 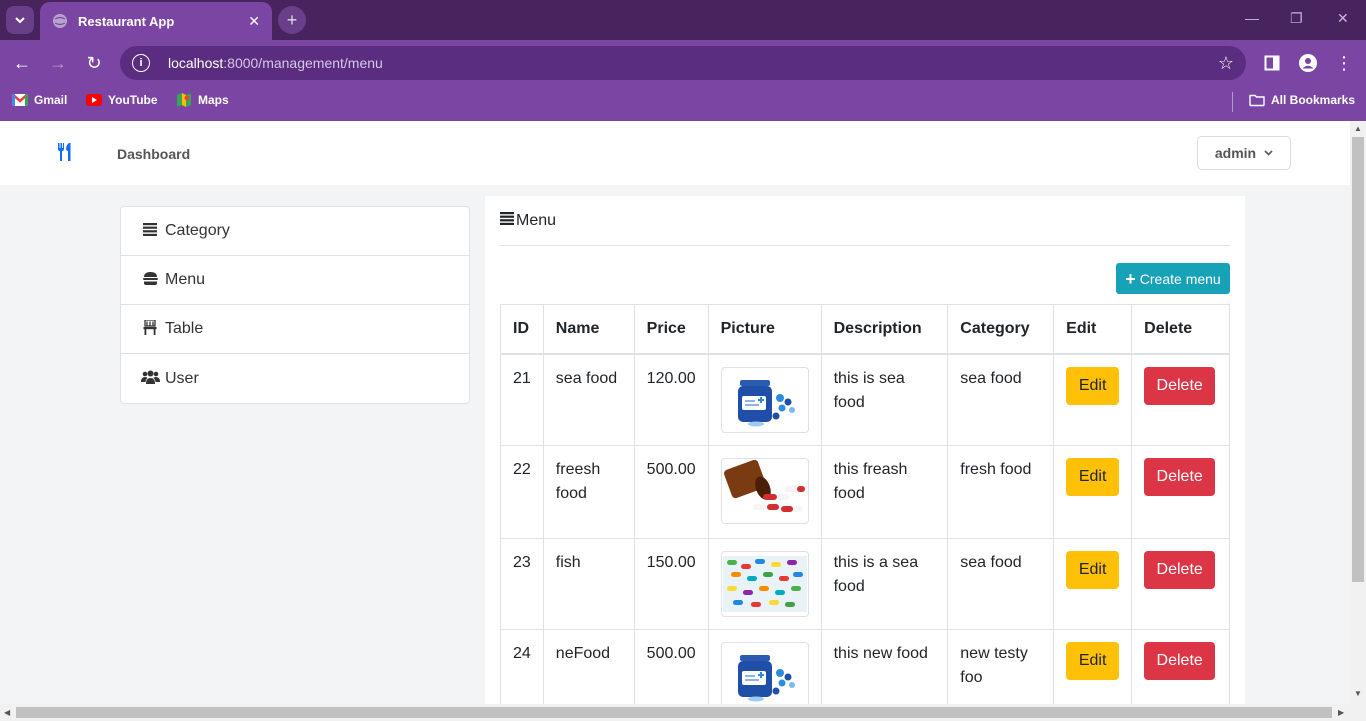 I want to click on cell-category: new testy foo, so click(x=1001, y=666).